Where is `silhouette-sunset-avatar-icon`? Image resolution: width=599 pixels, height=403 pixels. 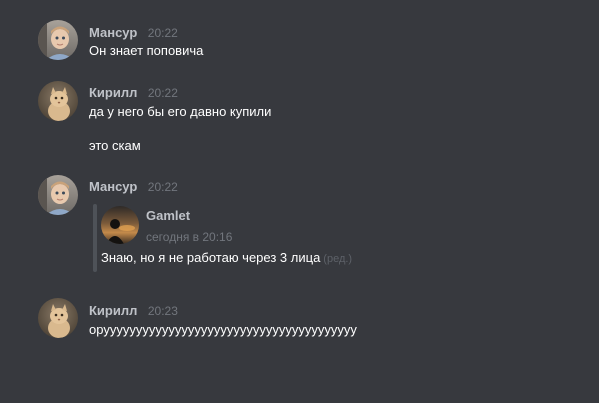 silhouette-sunset-avatar-icon is located at coordinates (120, 225).